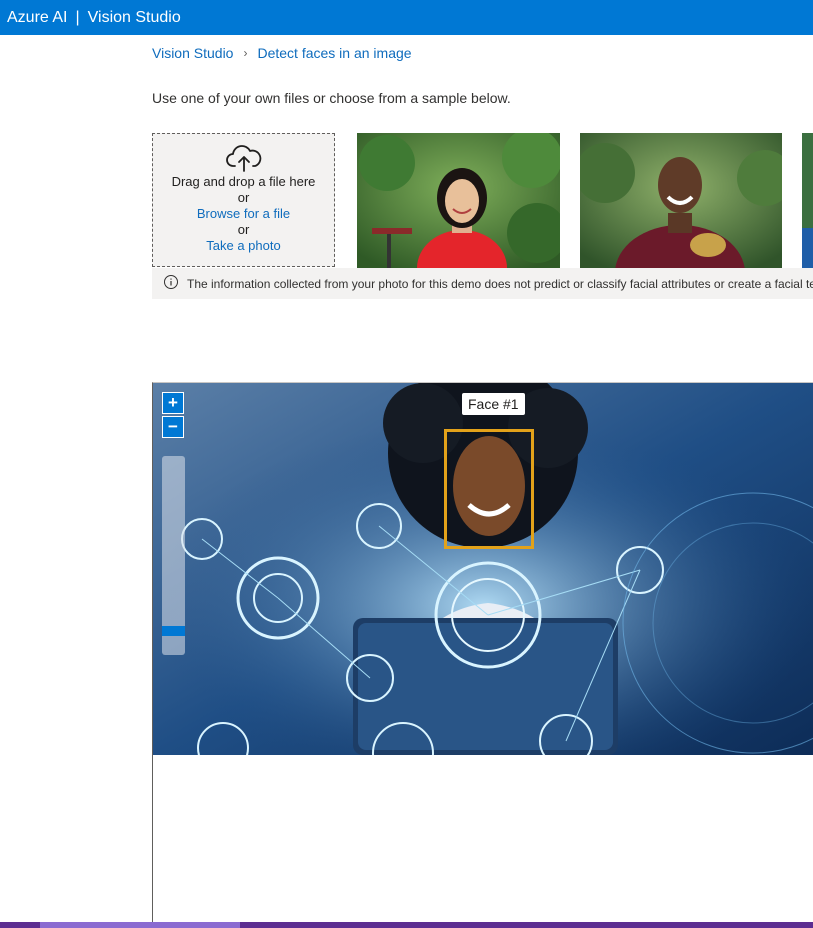 Image resolution: width=813 pixels, height=928 pixels. Describe the element at coordinates (173, 555) in the screenshot. I see `zoom-slider` at that location.